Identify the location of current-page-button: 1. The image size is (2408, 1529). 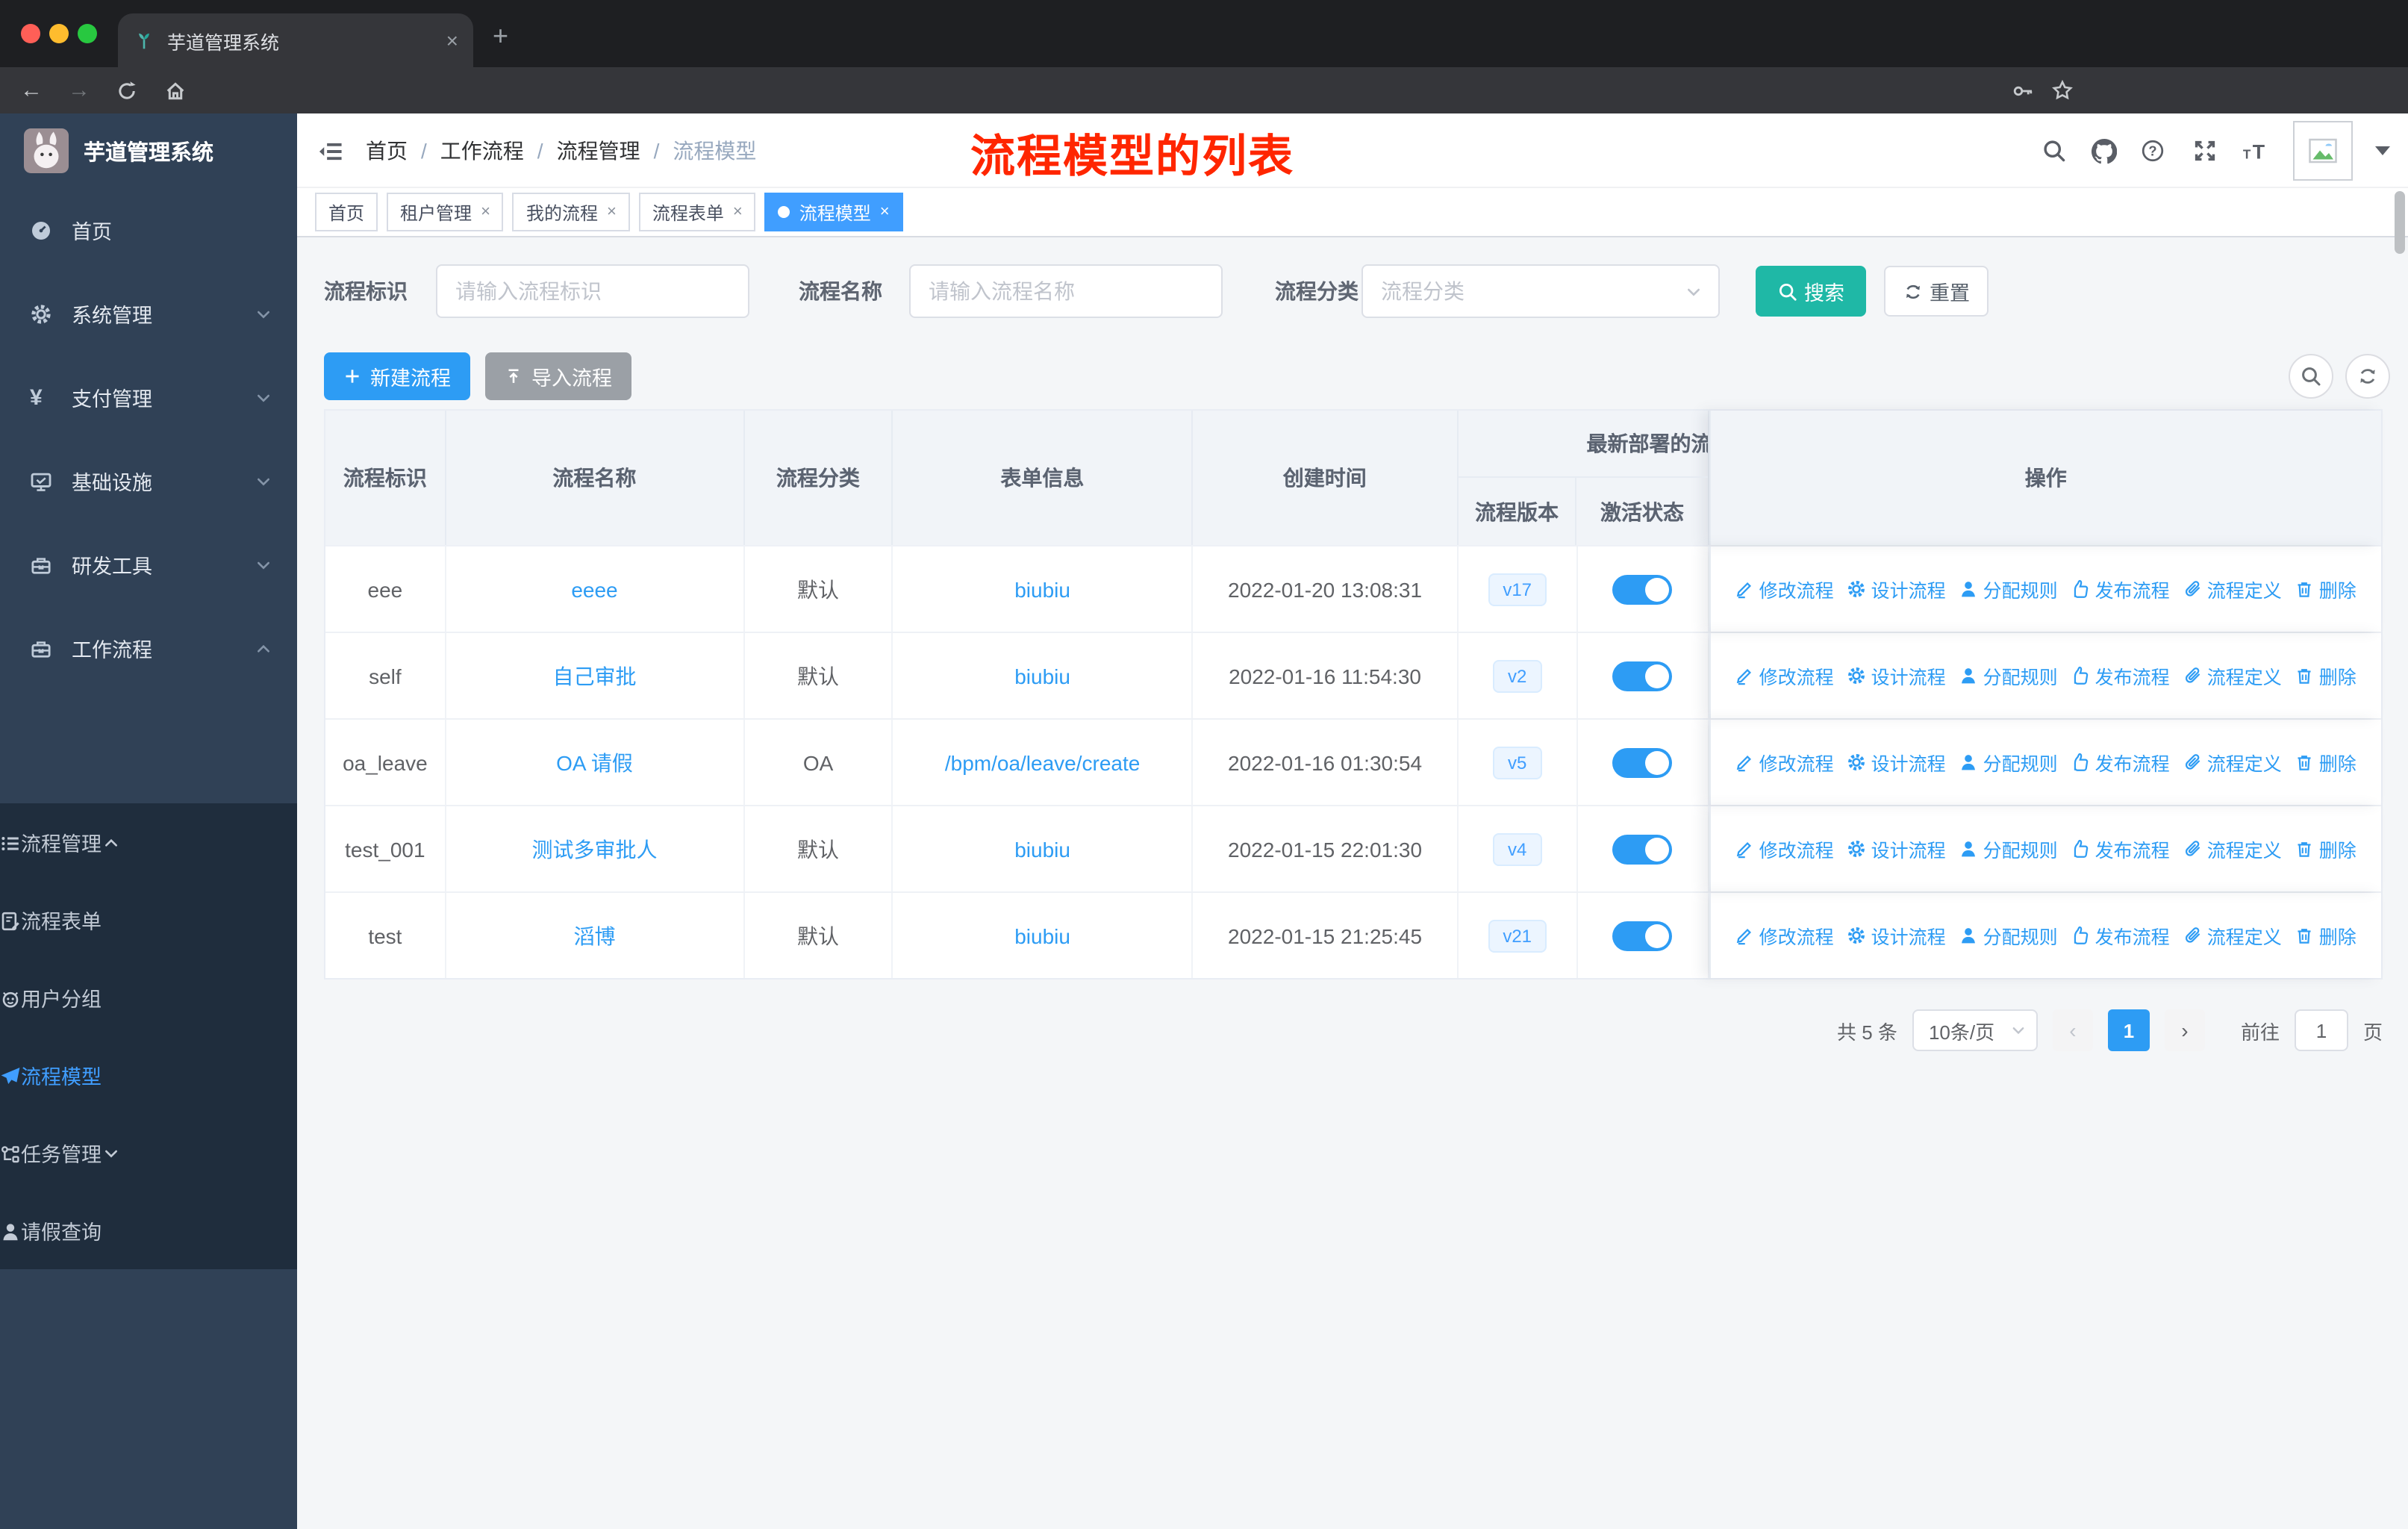
(2128, 1030).